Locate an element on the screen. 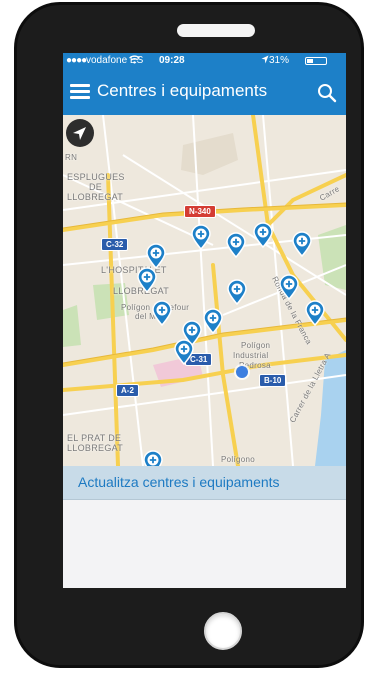 The image size is (376, 673). battery-icon is located at coordinates (316, 61).